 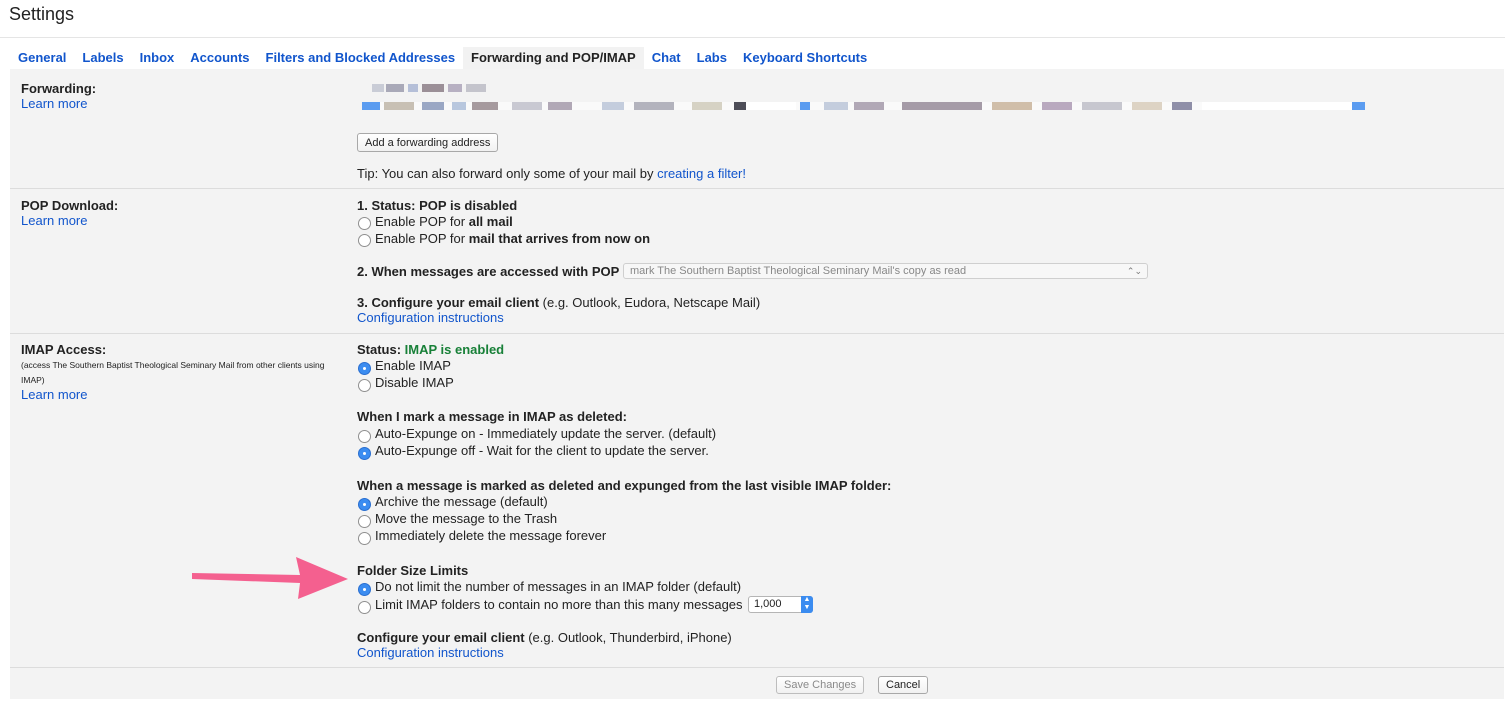 I want to click on no-folder-limit-radio, so click(x=364, y=589).